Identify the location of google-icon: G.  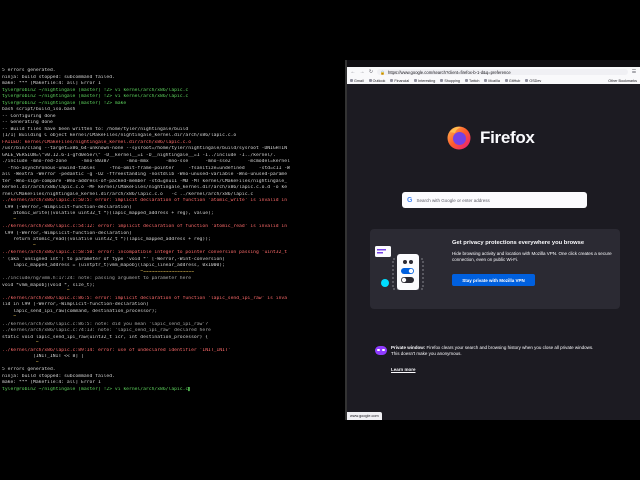
(410, 200).